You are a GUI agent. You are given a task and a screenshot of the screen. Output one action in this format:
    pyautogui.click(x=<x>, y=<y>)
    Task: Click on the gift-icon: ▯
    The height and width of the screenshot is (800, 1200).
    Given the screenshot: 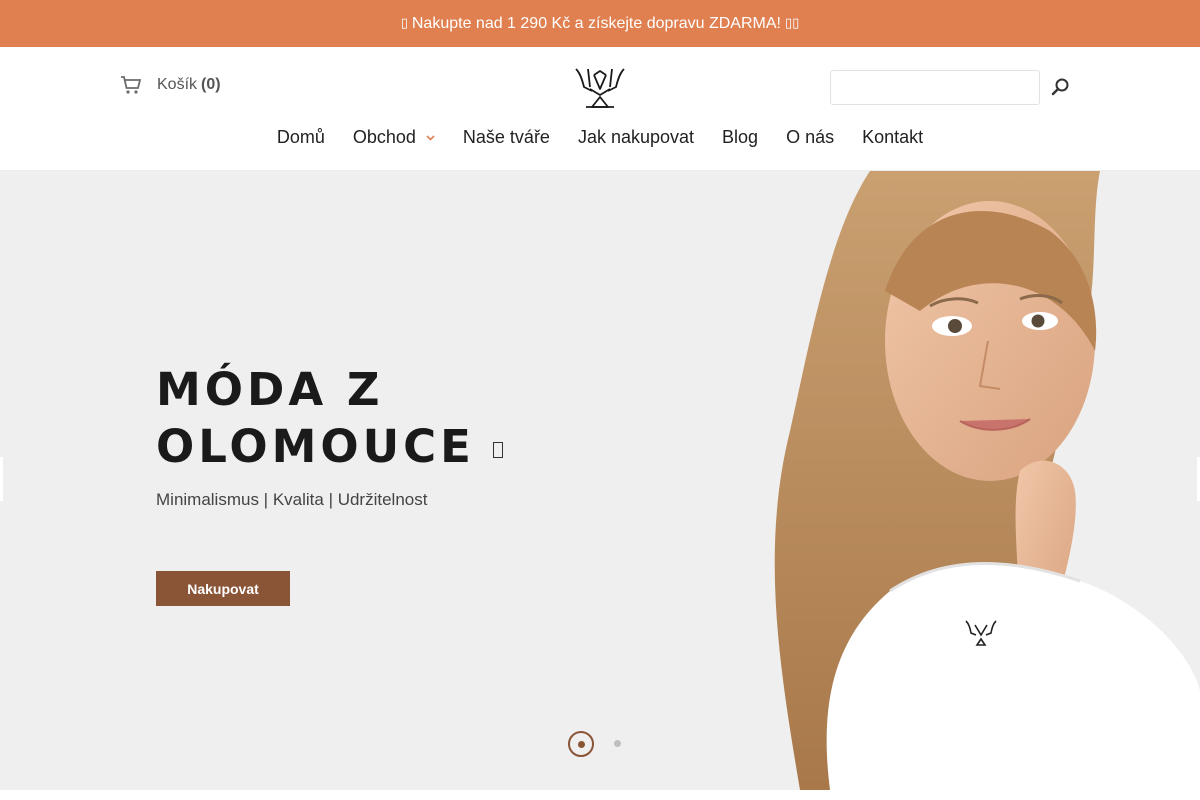 What is the action you would take?
    pyautogui.click(x=404, y=23)
    